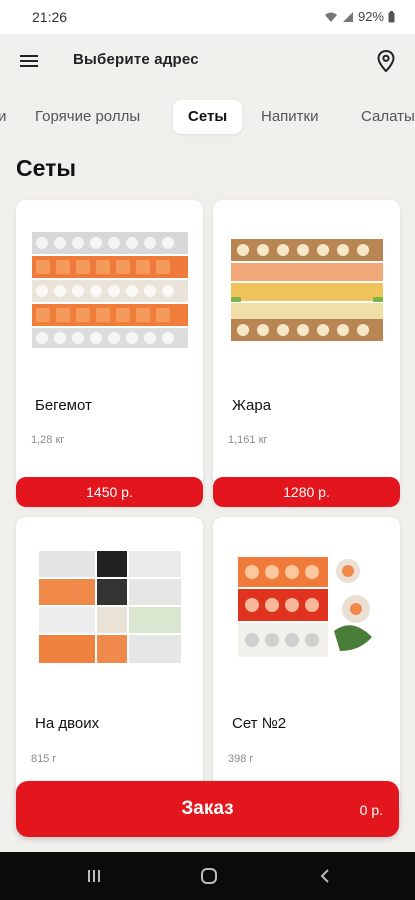  I want to click on map-pin-icon, so click(386, 61).